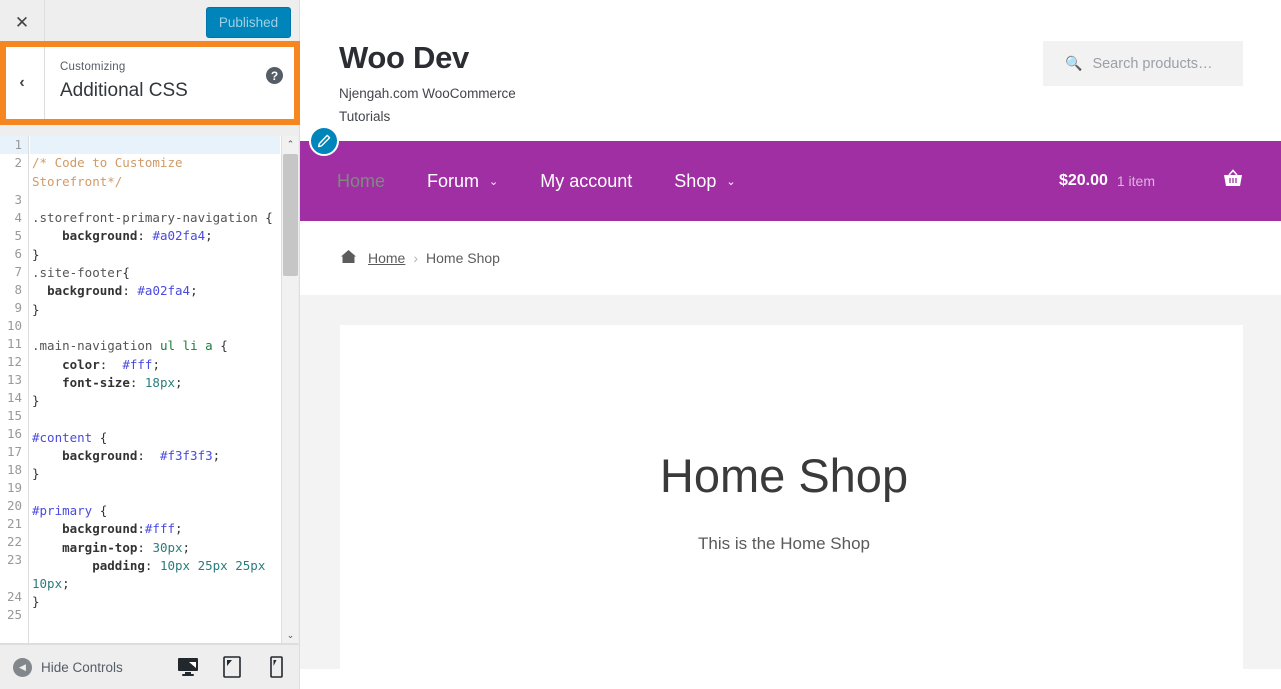  I want to click on pencil-icon, so click(324, 141).